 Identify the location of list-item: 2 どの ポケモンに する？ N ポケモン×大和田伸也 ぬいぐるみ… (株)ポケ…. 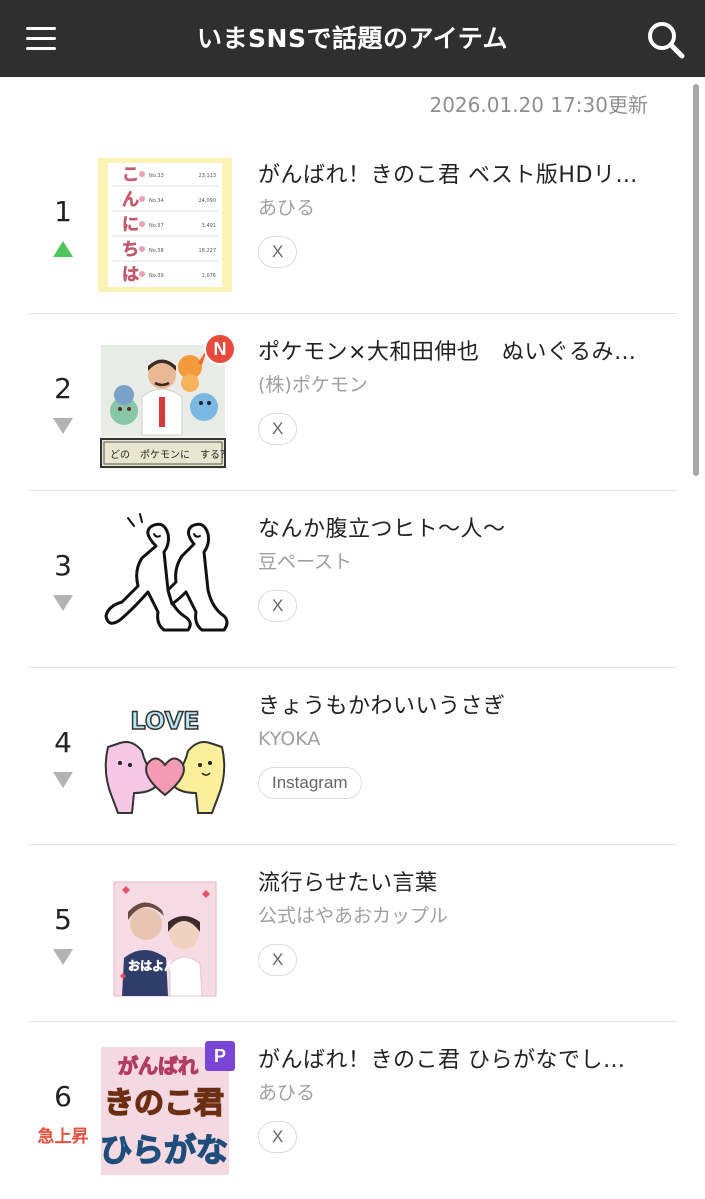
(352, 402).